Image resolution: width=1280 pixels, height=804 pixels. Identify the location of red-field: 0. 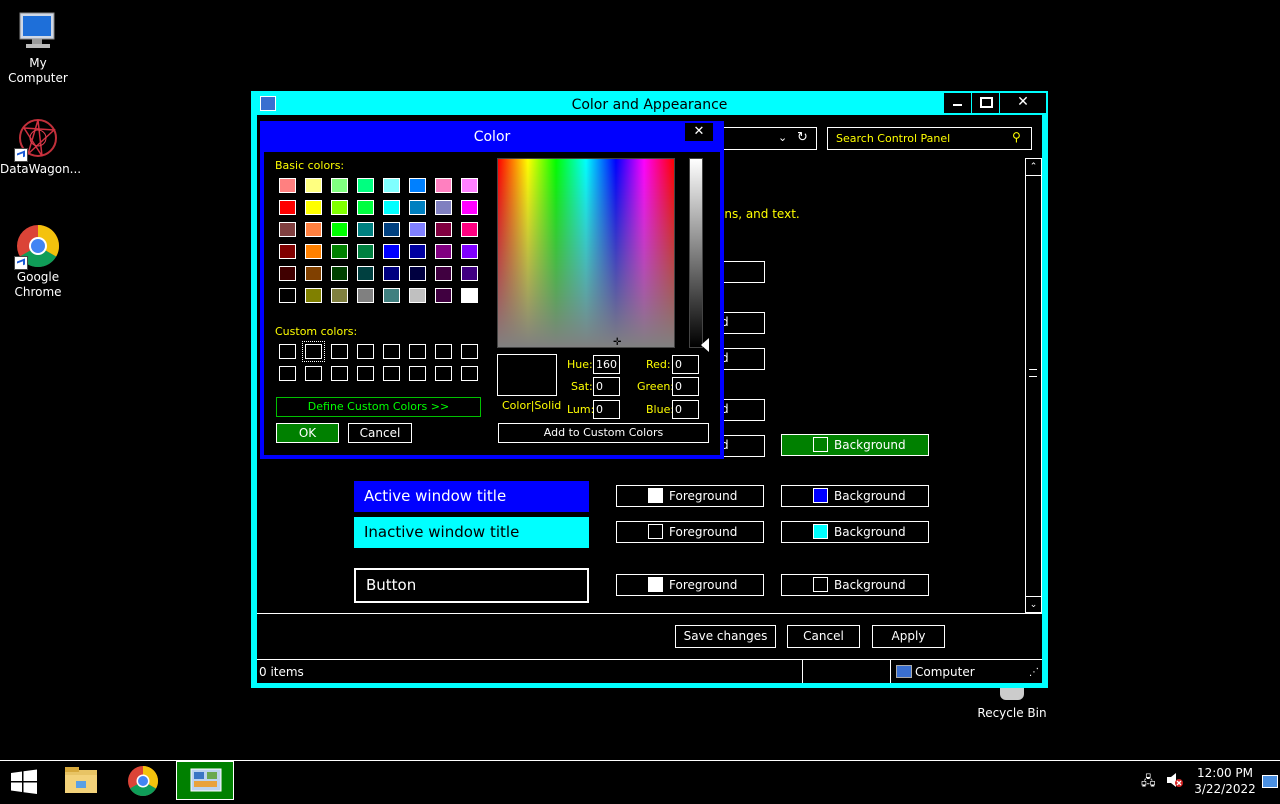
(685, 364).